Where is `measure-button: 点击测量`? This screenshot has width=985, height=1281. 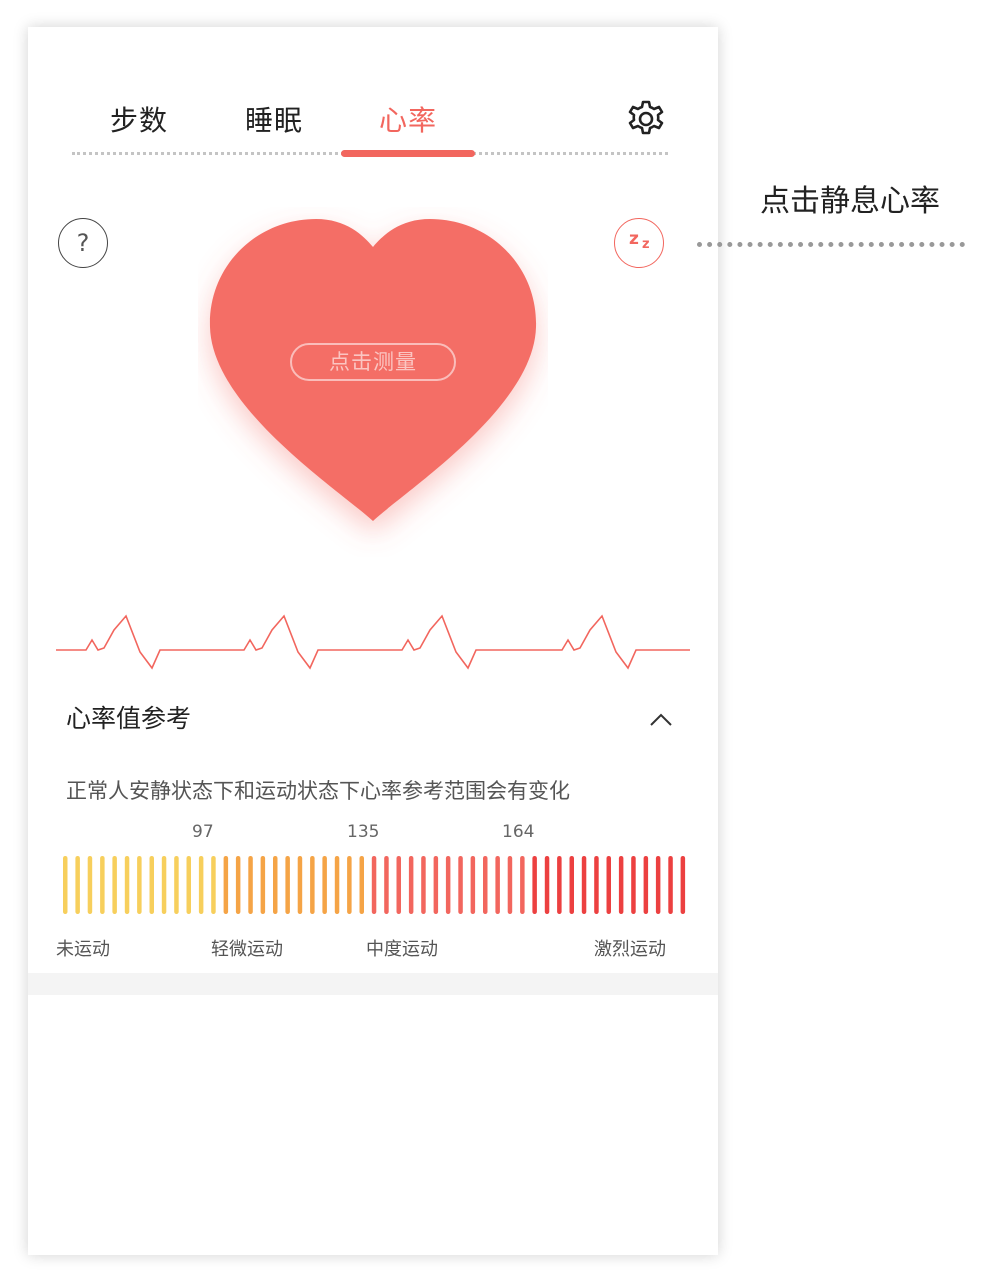
measure-button: 点击测量 is located at coordinates (373, 362).